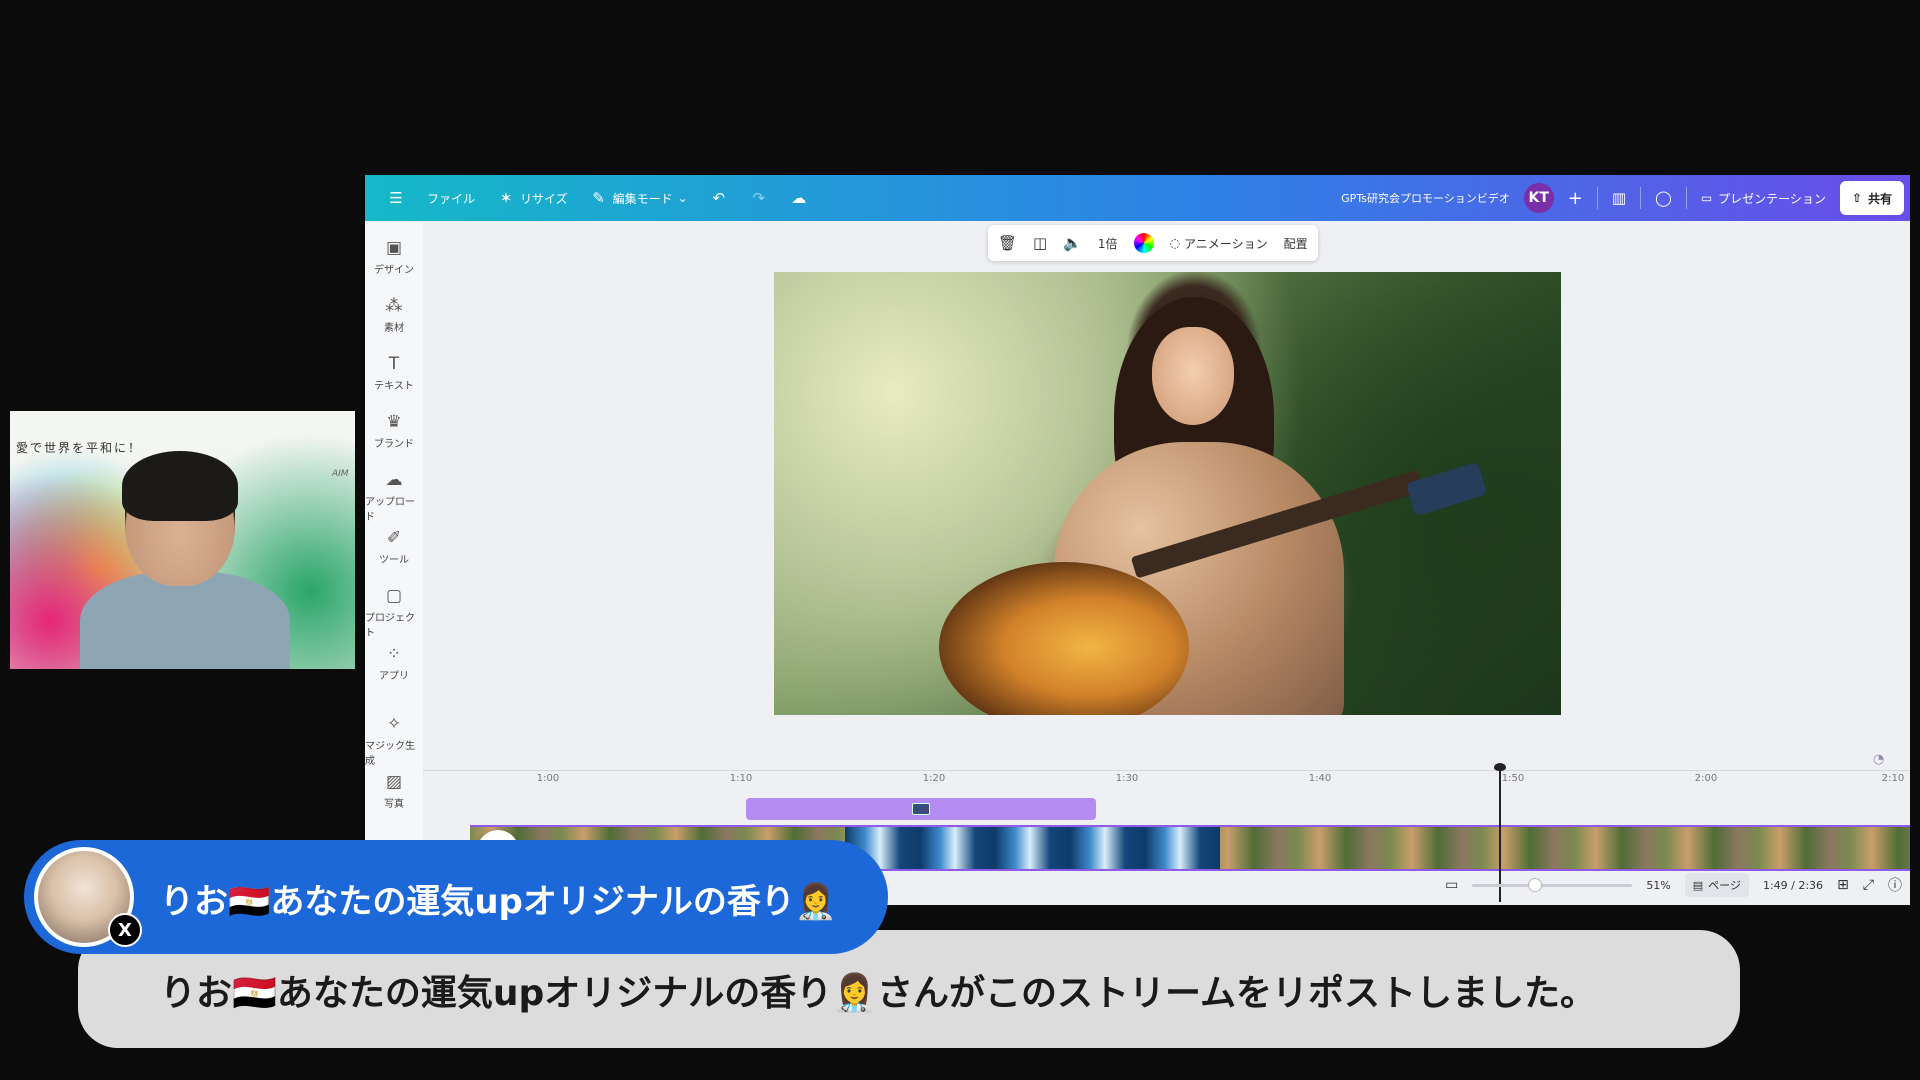 The height and width of the screenshot is (1080, 1920). I want to click on bar-chart-icon: ▥, so click(1619, 198).